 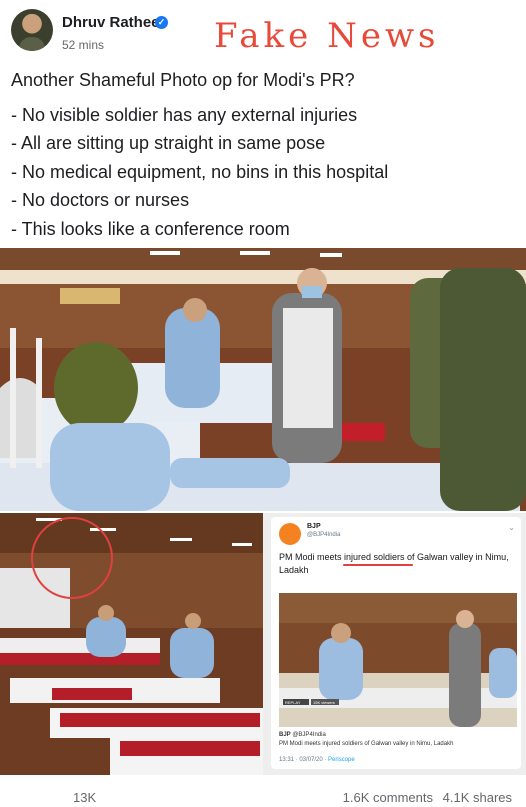 I want to click on avatar, so click(x=32, y=30).